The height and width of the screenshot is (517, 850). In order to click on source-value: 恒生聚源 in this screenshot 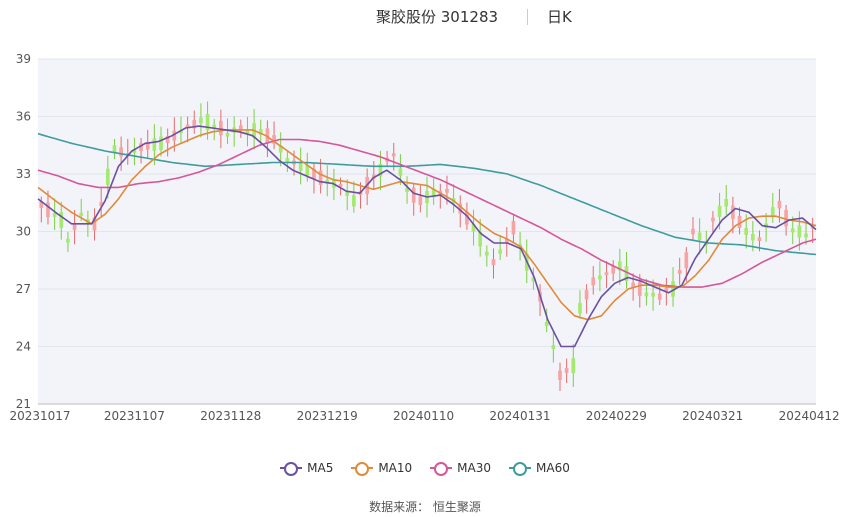, I will do `click(456, 507)`.